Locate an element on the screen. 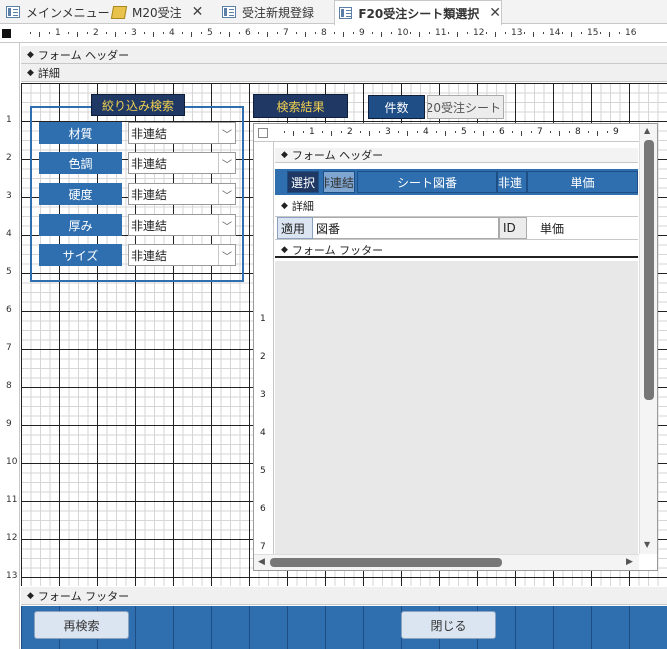 The image size is (667, 649). unit-price-field: 単価 is located at coordinates (587, 228).